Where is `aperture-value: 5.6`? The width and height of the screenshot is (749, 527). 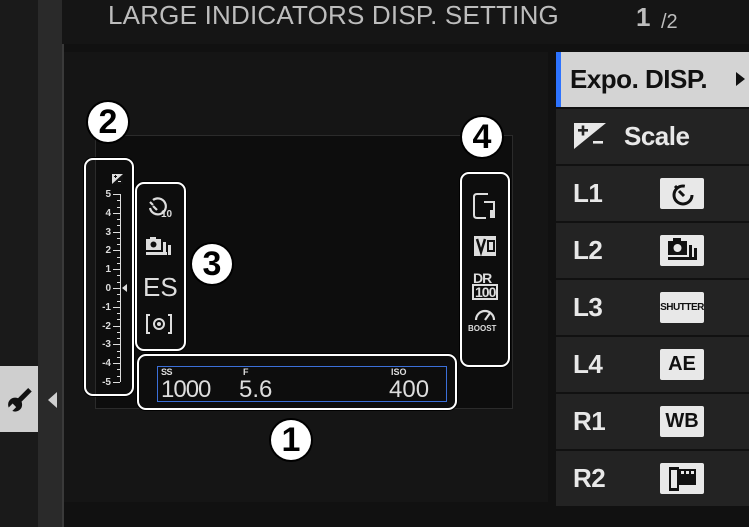 aperture-value: 5.6 is located at coordinates (256, 389).